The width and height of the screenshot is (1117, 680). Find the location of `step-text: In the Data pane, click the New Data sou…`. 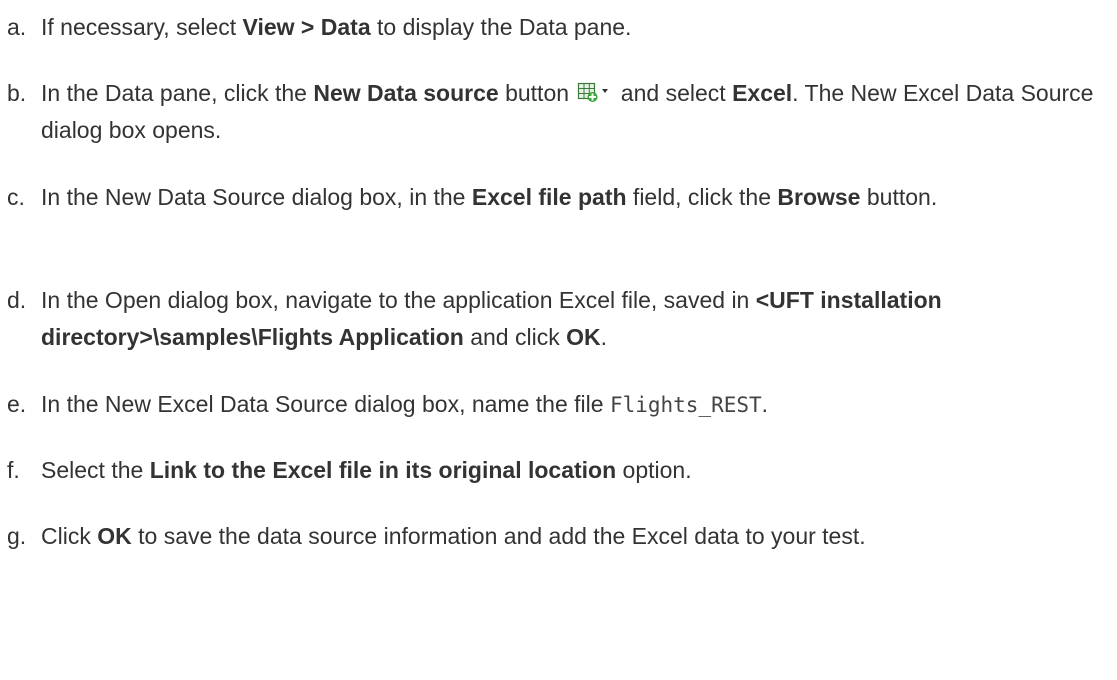

step-text: In the Data pane, click the New Data sou… is located at coordinates (575, 112).